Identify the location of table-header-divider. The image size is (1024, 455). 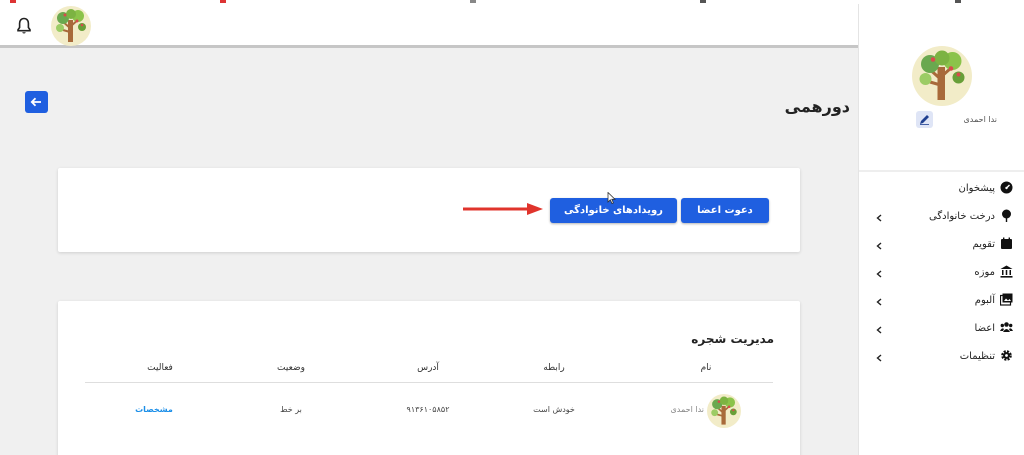
(429, 382).